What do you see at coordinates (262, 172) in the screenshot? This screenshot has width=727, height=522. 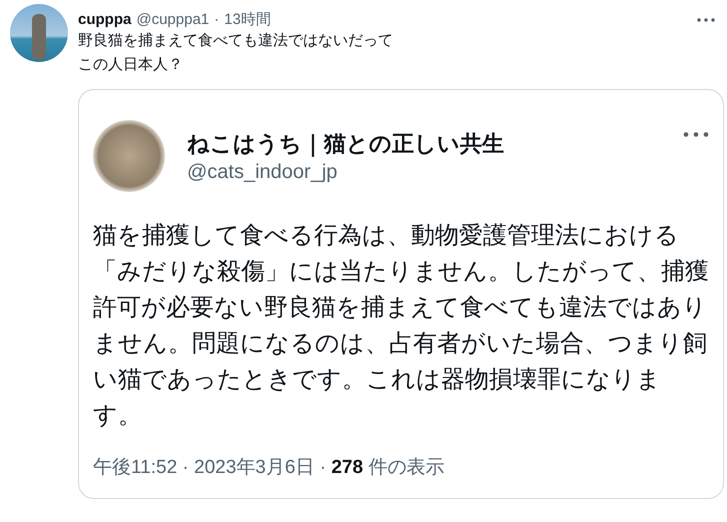 I see `quoted-author-handle: @cats_indoor_jp` at bounding box center [262, 172].